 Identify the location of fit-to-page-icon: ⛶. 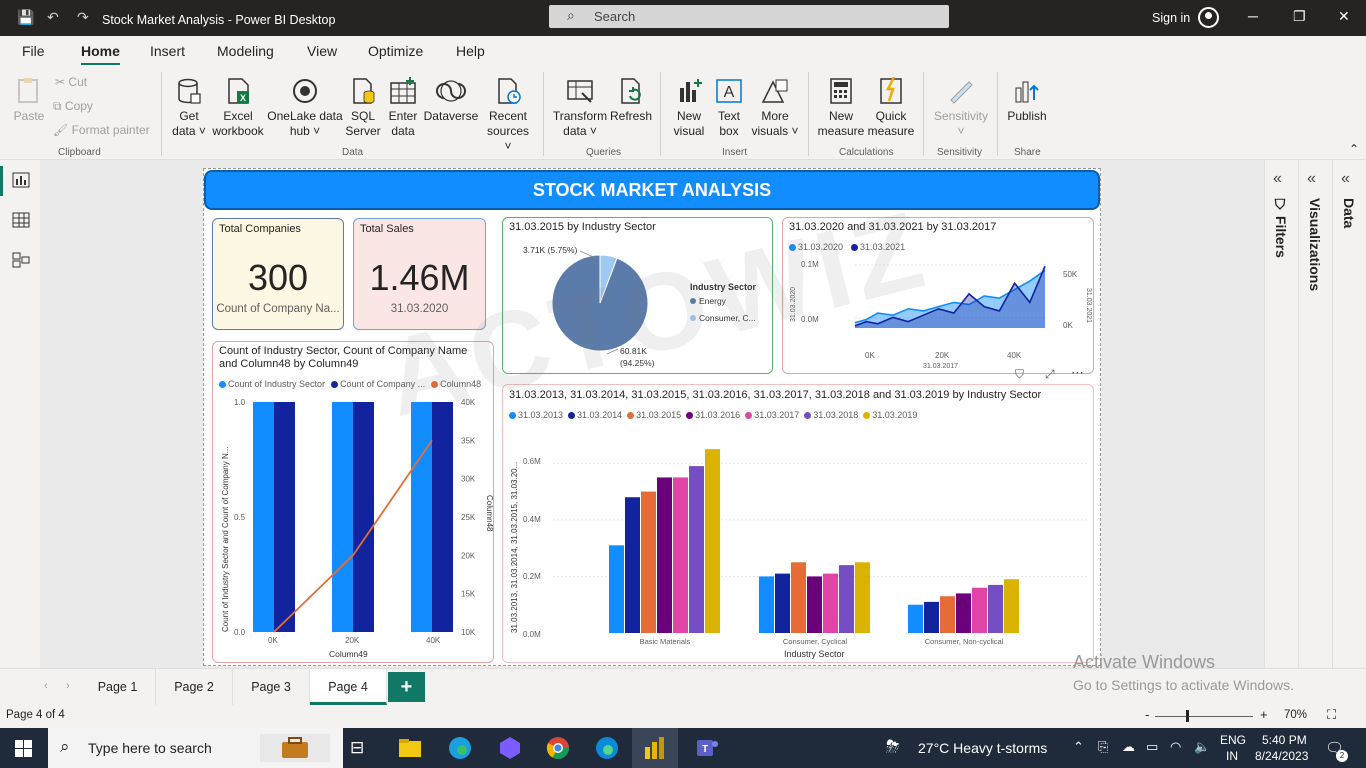
(1331, 715).